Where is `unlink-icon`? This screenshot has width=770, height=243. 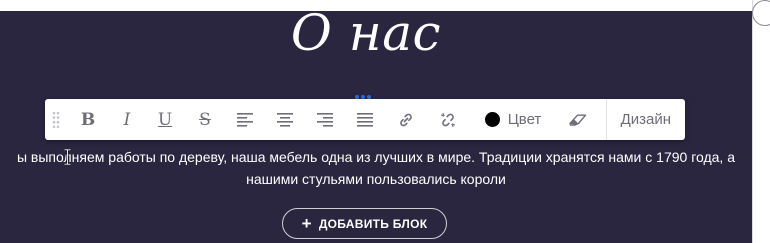
unlink-icon is located at coordinates (448, 119).